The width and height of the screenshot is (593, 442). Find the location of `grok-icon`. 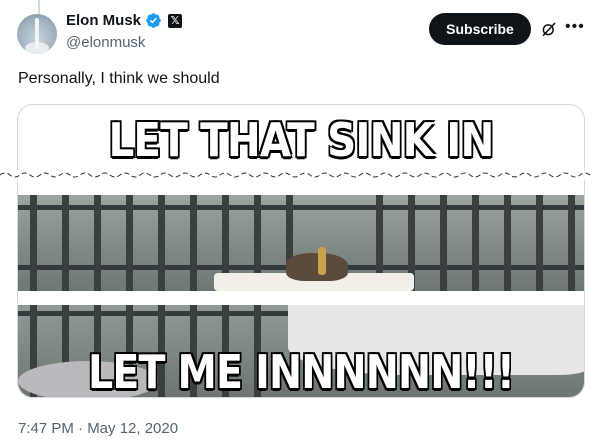

grok-icon is located at coordinates (549, 29).